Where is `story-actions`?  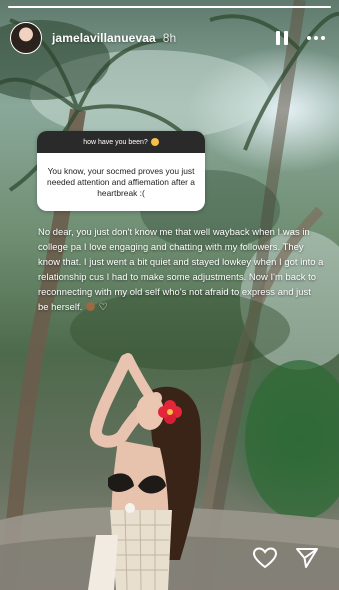 story-actions is located at coordinates (286, 558).